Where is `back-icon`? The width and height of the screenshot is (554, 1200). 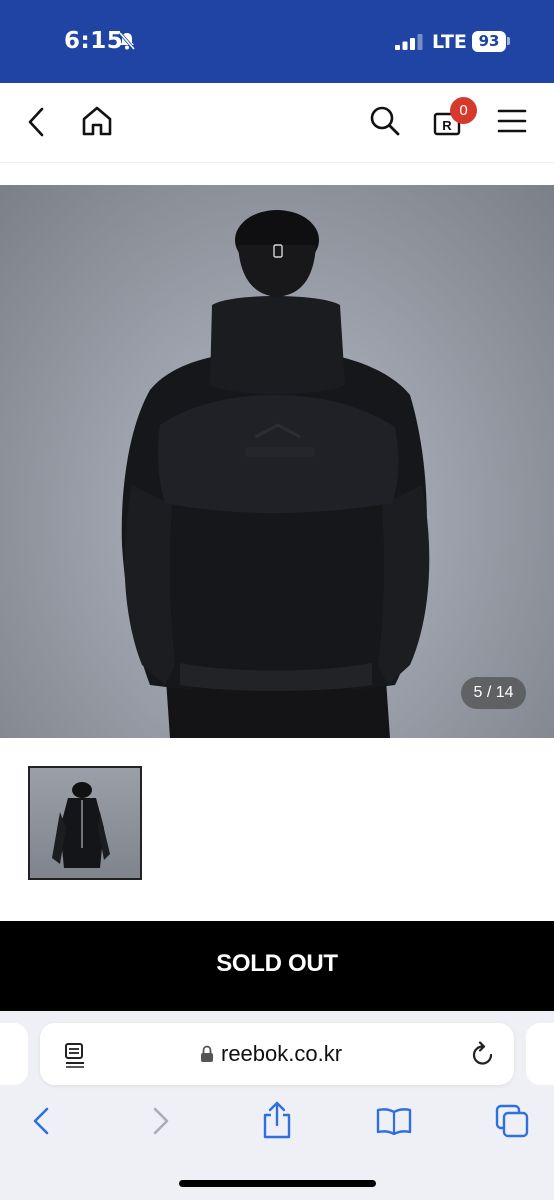 back-icon is located at coordinates (41, 1121).